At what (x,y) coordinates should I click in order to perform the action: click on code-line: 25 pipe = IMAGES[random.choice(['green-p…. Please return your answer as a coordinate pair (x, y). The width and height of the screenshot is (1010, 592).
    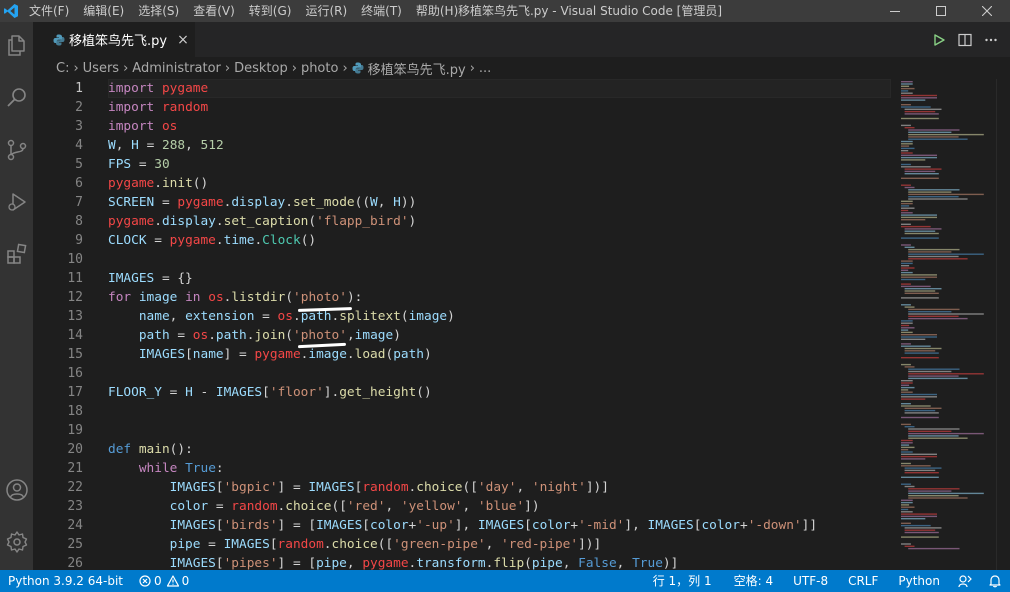
    Looking at the image, I should click on (462, 544).